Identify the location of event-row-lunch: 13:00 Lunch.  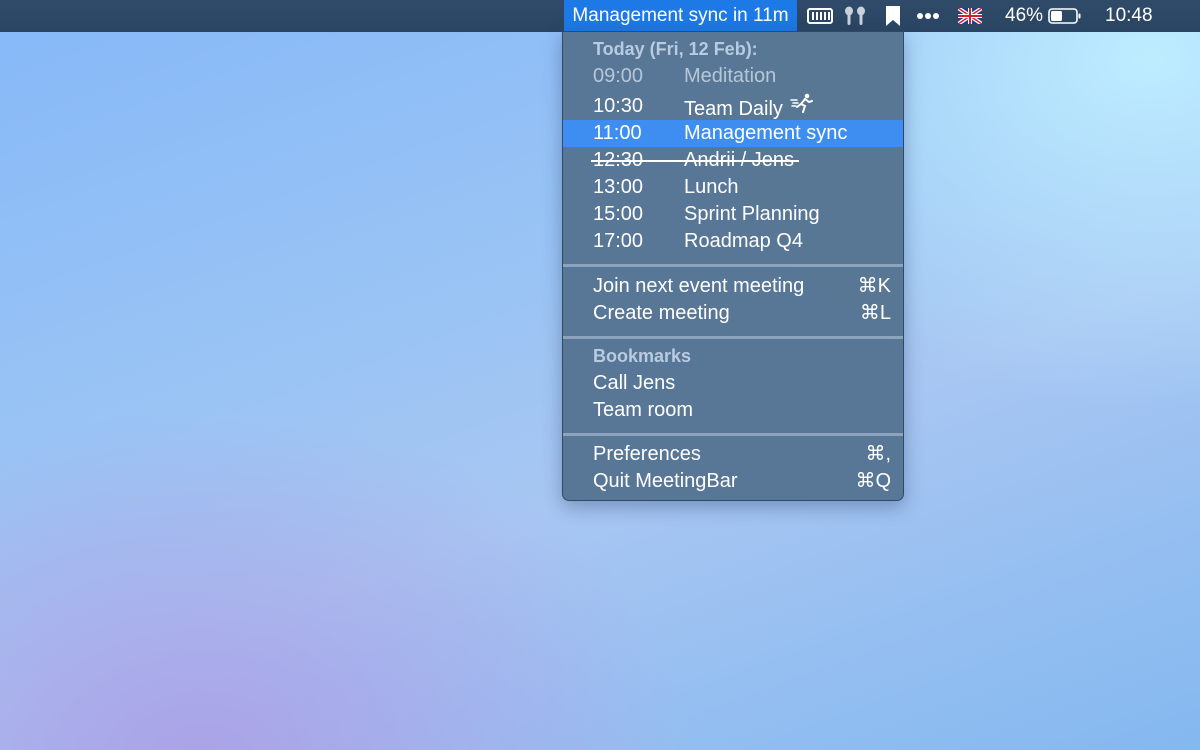
(733, 187).